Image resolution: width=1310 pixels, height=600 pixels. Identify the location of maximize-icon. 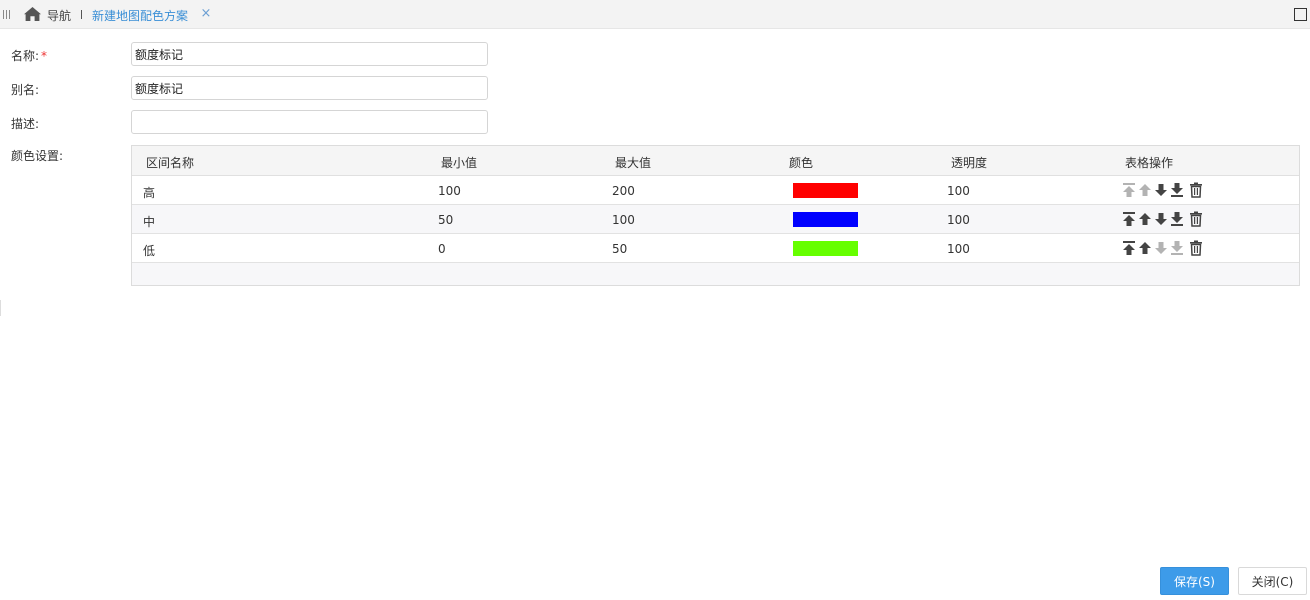
(1300, 14).